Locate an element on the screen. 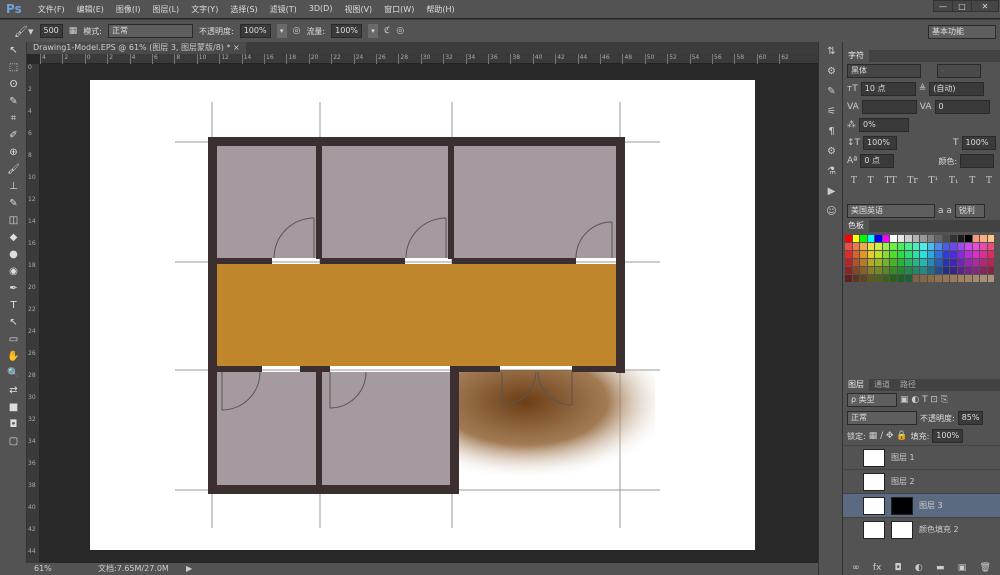 The image size is (1000, 575). baseline-shift-input: 0 点 is located at coordinates (877, 161).